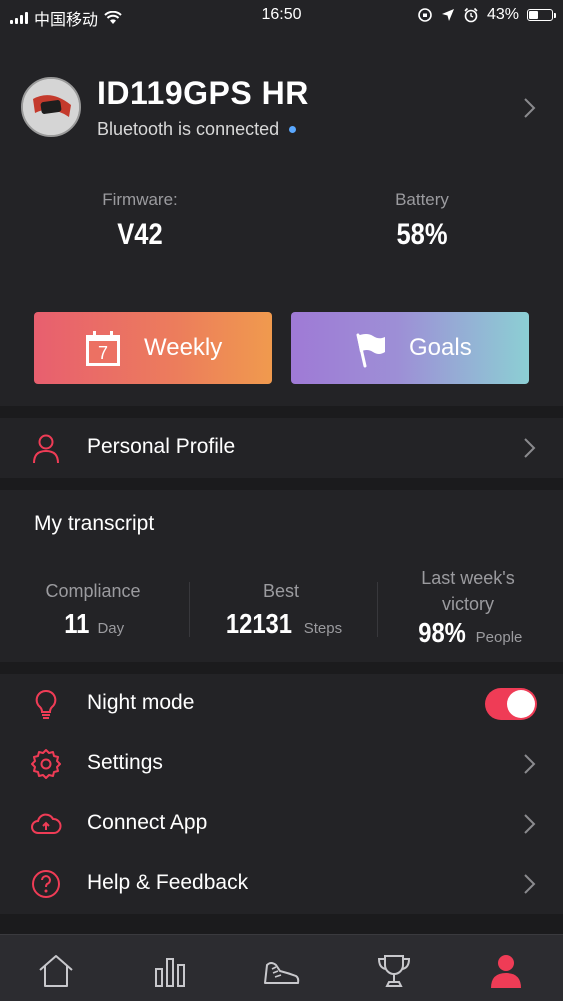  What do you see at coordinates (281, 704) in the screenshot?
I see `night-mode-row: Night mode` at bounding box center [281, 704].